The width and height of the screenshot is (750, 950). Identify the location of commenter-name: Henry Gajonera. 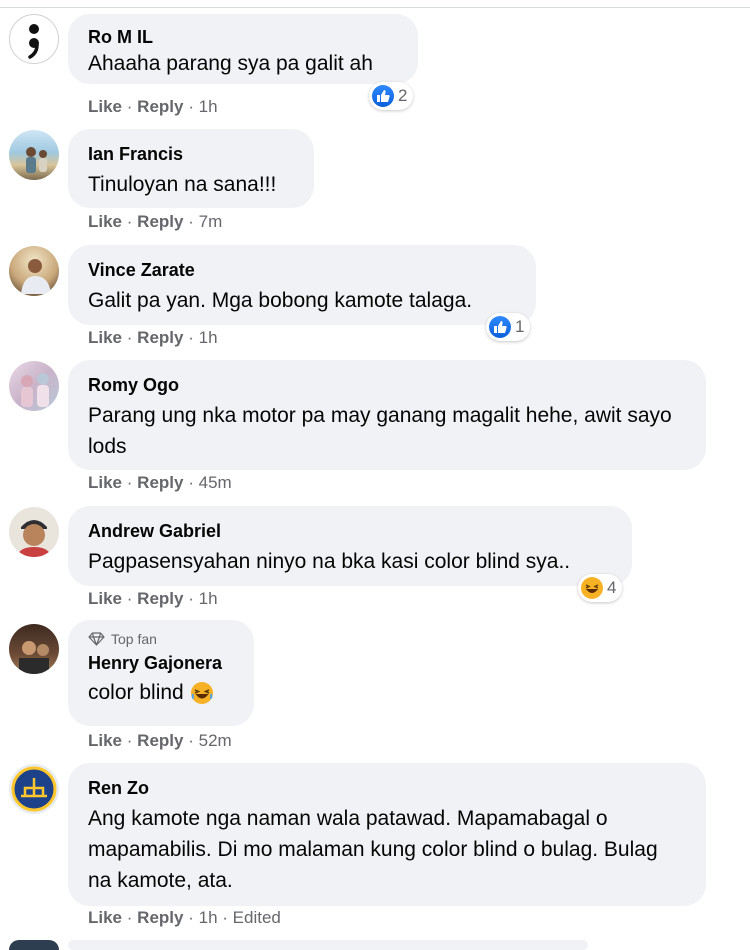
(161, 663).